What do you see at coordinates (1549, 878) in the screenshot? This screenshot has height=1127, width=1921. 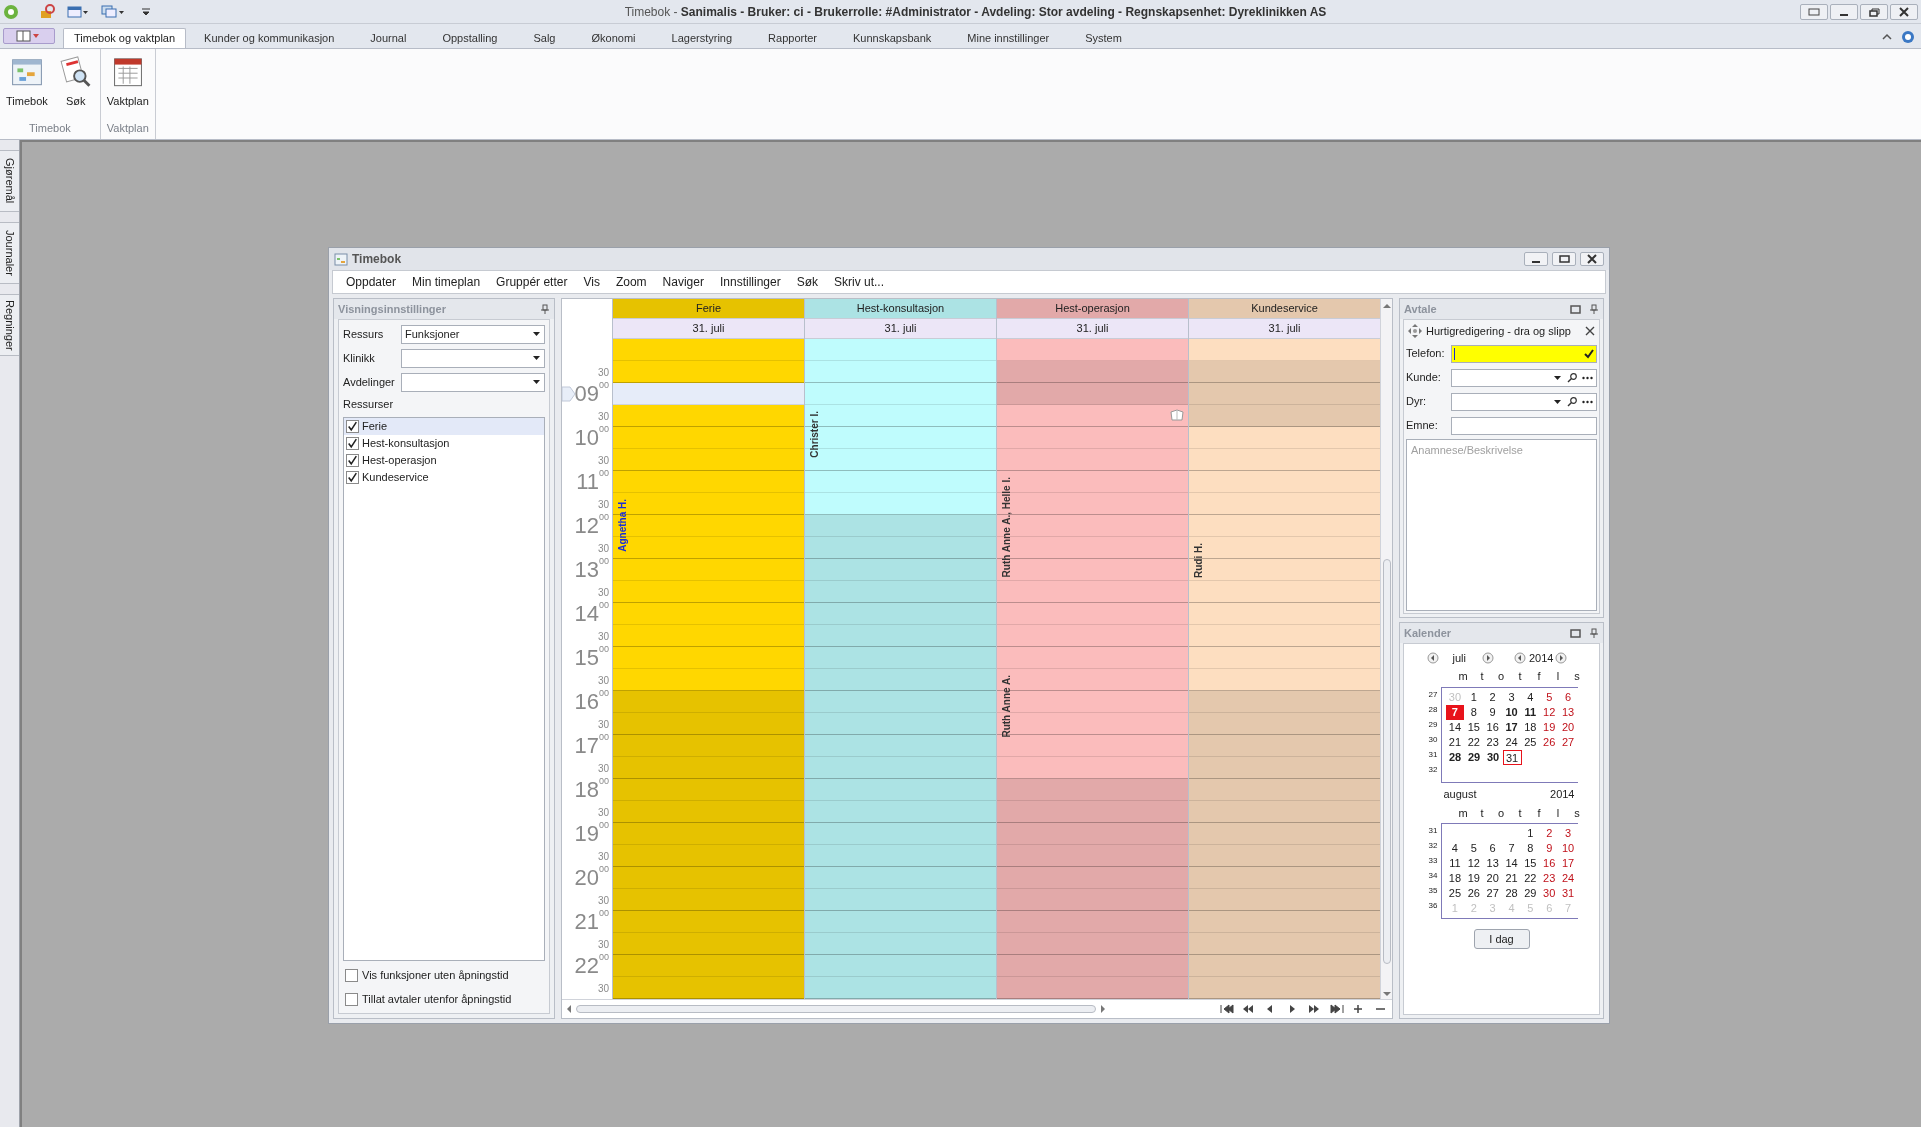 I see `day-cell: 23` at bounding box center [1549, 878].